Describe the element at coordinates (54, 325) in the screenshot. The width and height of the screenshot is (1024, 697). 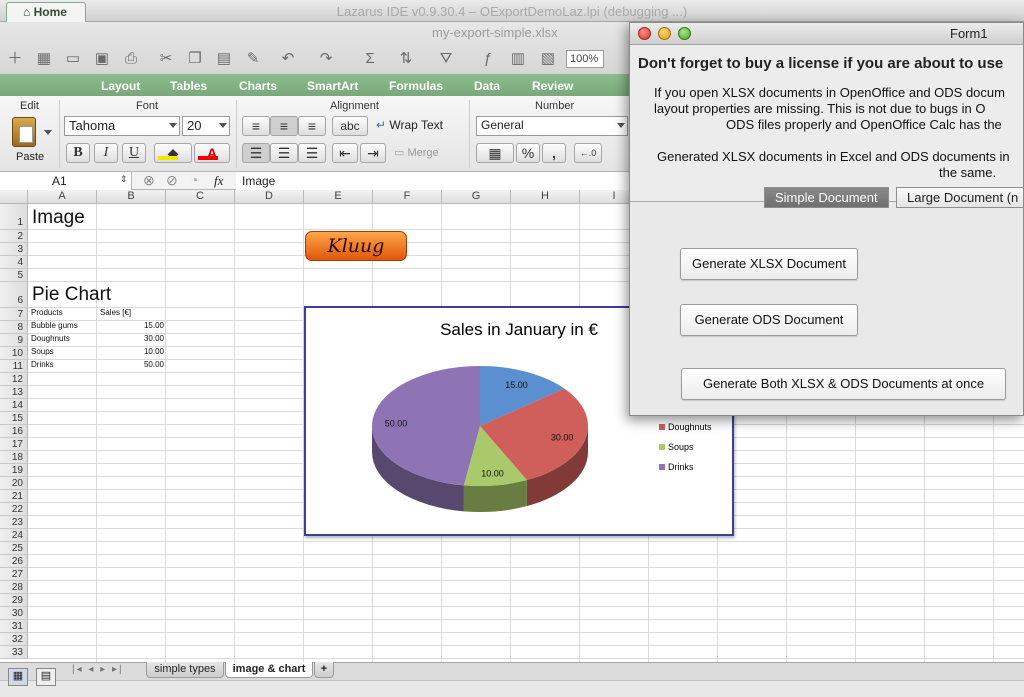
I see `cell-product: Bubble gums` at that location.